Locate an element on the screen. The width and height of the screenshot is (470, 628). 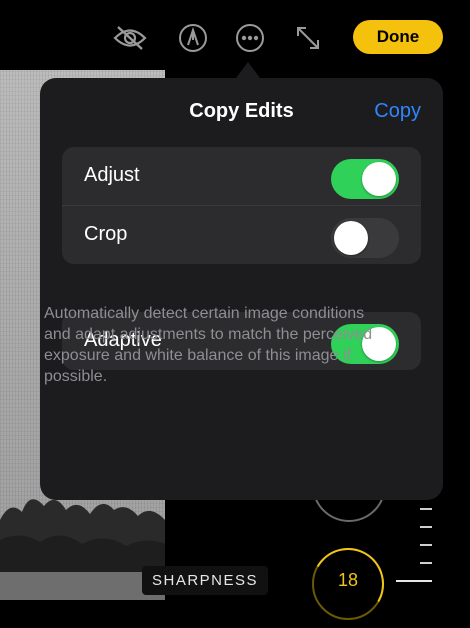
copy-button: Copy is located at coordinates (397, 111).